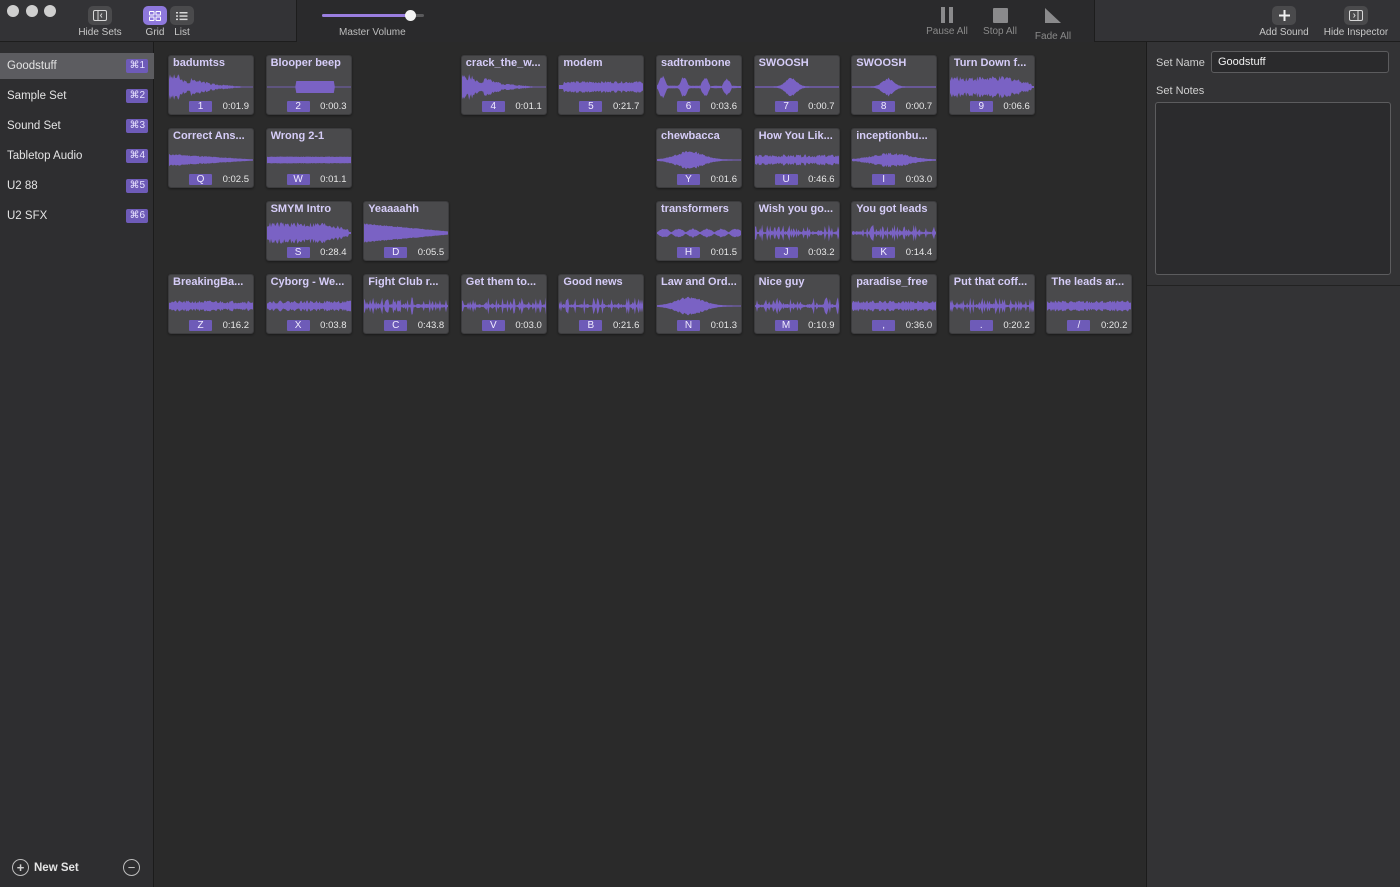  I want to click on sound-duration: 0:00.7, so click(821, 106).